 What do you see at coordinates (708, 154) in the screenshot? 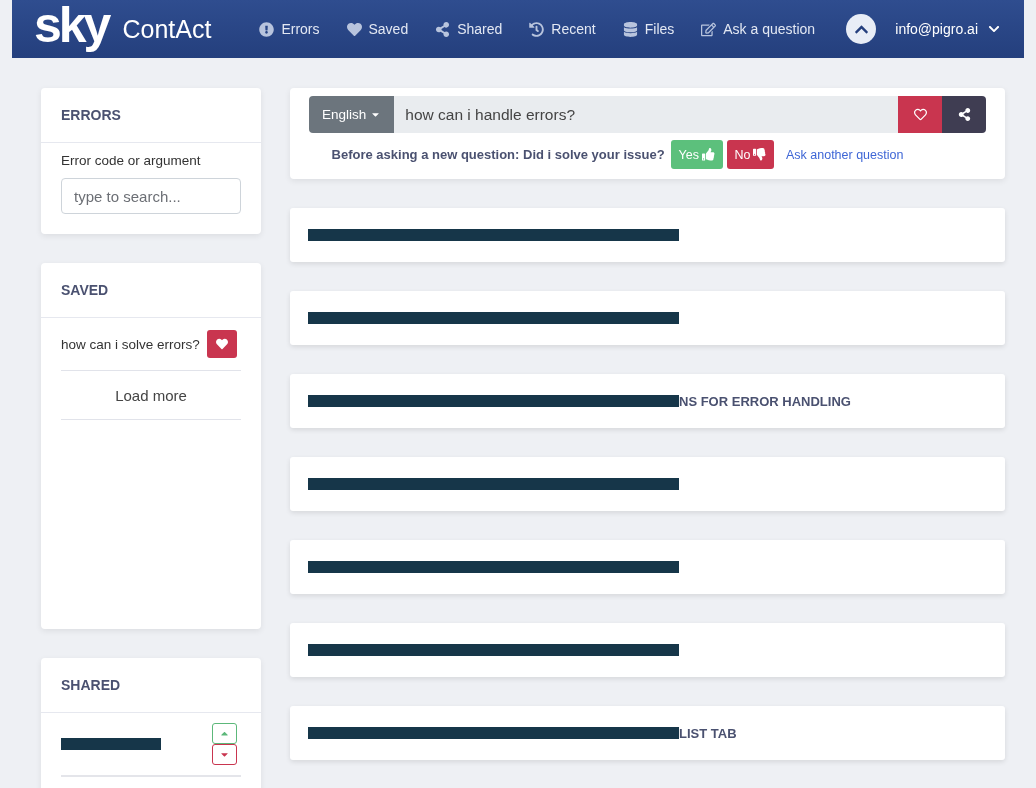
I see `thumbs-up-icon` at bounding box center [708, 154].